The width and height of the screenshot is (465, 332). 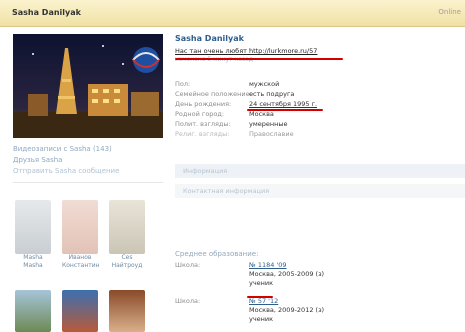 I want to click on education-title: Среднее образование:, so click(x=217, y=254).